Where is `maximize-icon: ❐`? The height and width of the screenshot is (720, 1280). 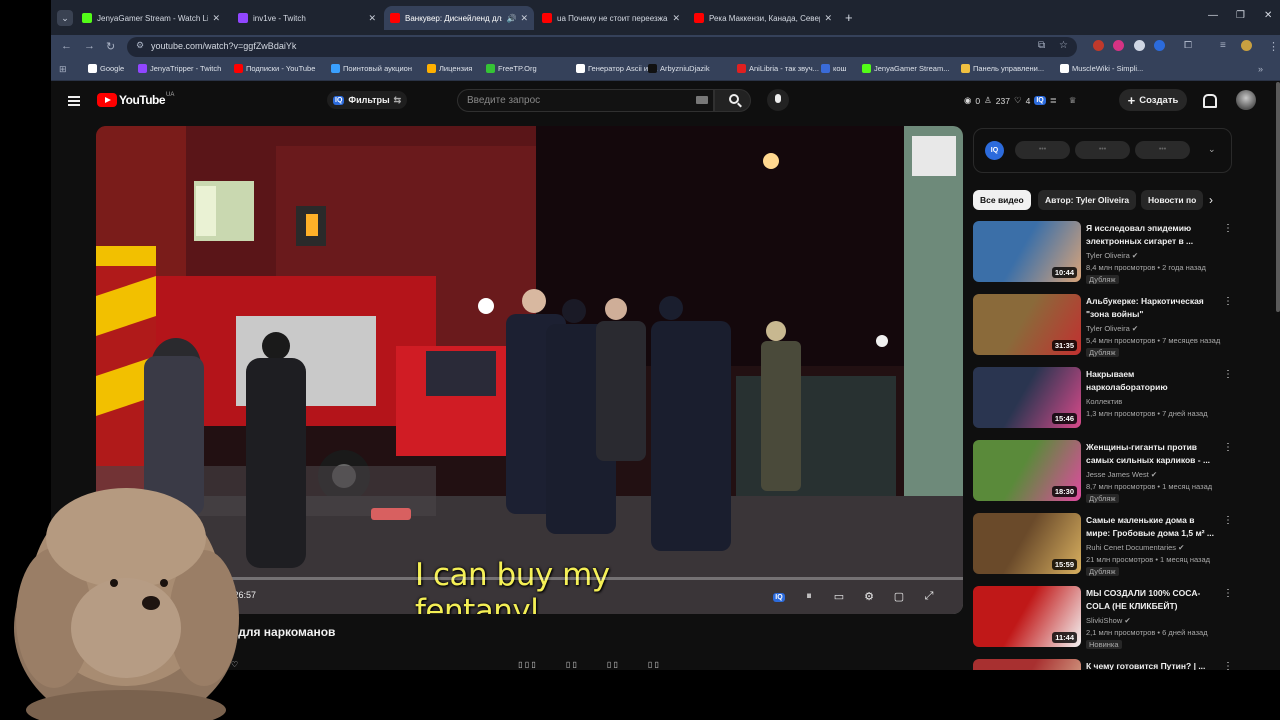
maximize-icon: ❐ is located at coordinates (1240, 15).